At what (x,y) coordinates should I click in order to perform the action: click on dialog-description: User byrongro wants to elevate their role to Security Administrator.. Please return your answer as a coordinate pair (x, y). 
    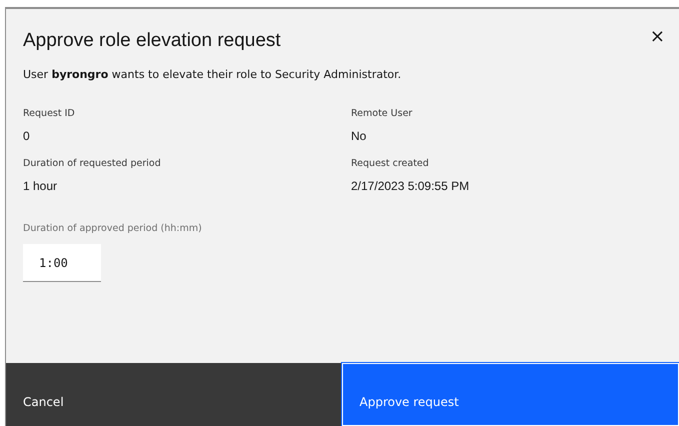
    Looking at the image, I should click on (212, 75).